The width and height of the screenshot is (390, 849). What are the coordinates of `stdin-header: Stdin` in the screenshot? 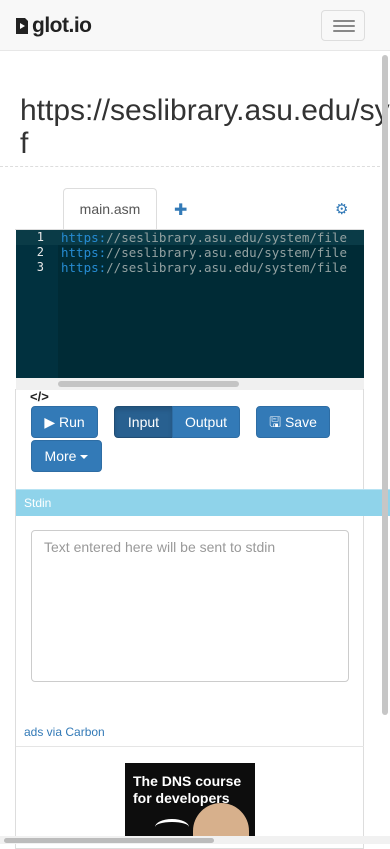 It's located at (203, 502).